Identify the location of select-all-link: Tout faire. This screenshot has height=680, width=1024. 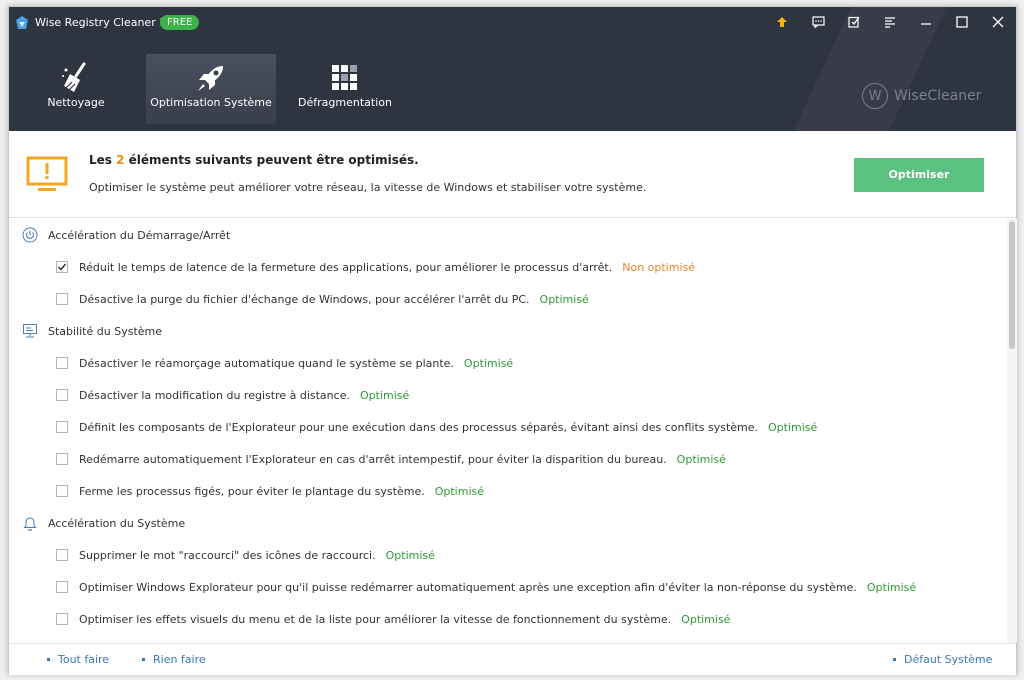
(78, 659).